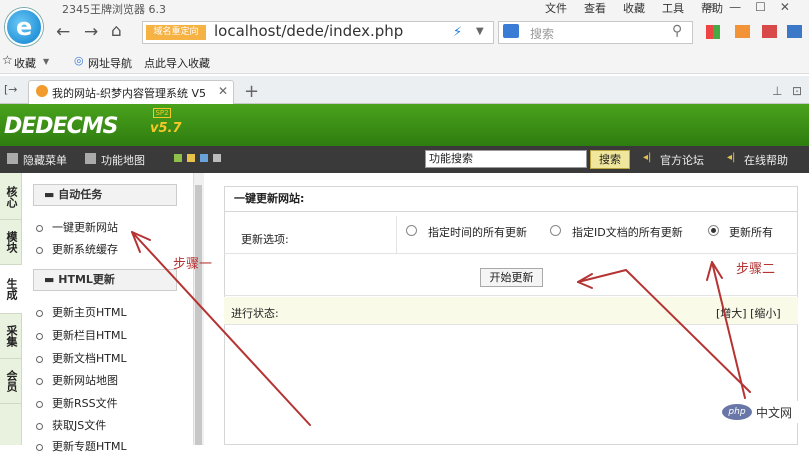 The height and width of the screenshot is (454, 809). I want to click on step2-label: 步骤二, so click(756, 269).